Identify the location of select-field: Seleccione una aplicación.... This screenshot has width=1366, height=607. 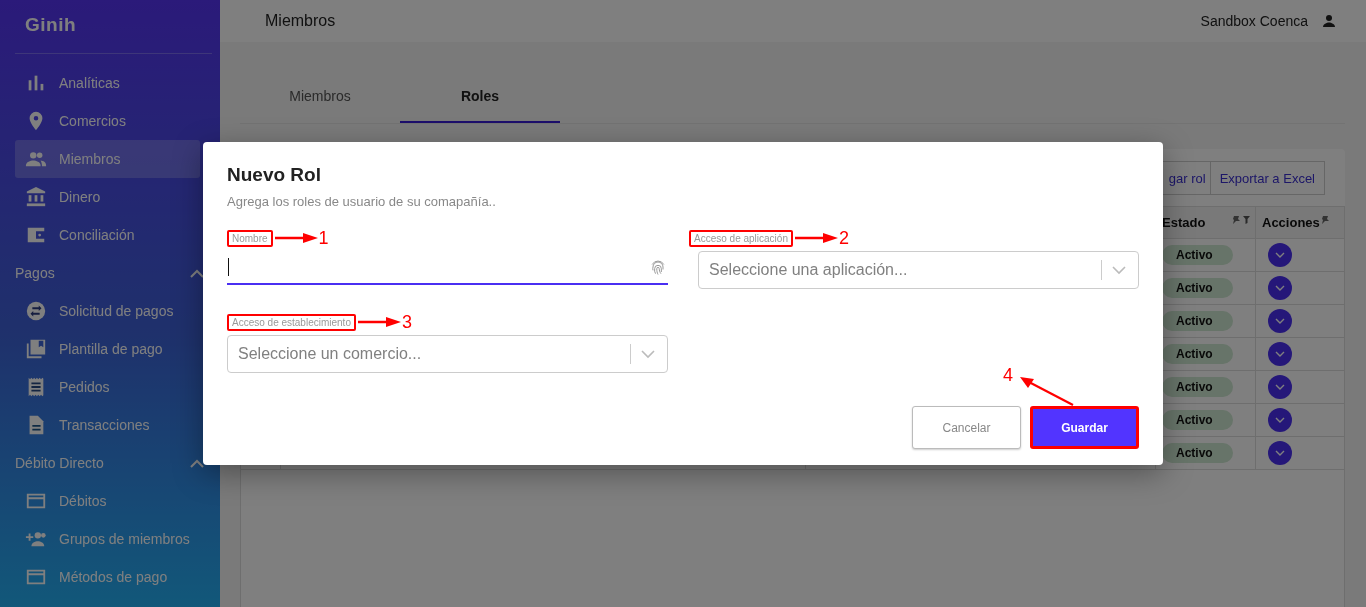
(918, 270).